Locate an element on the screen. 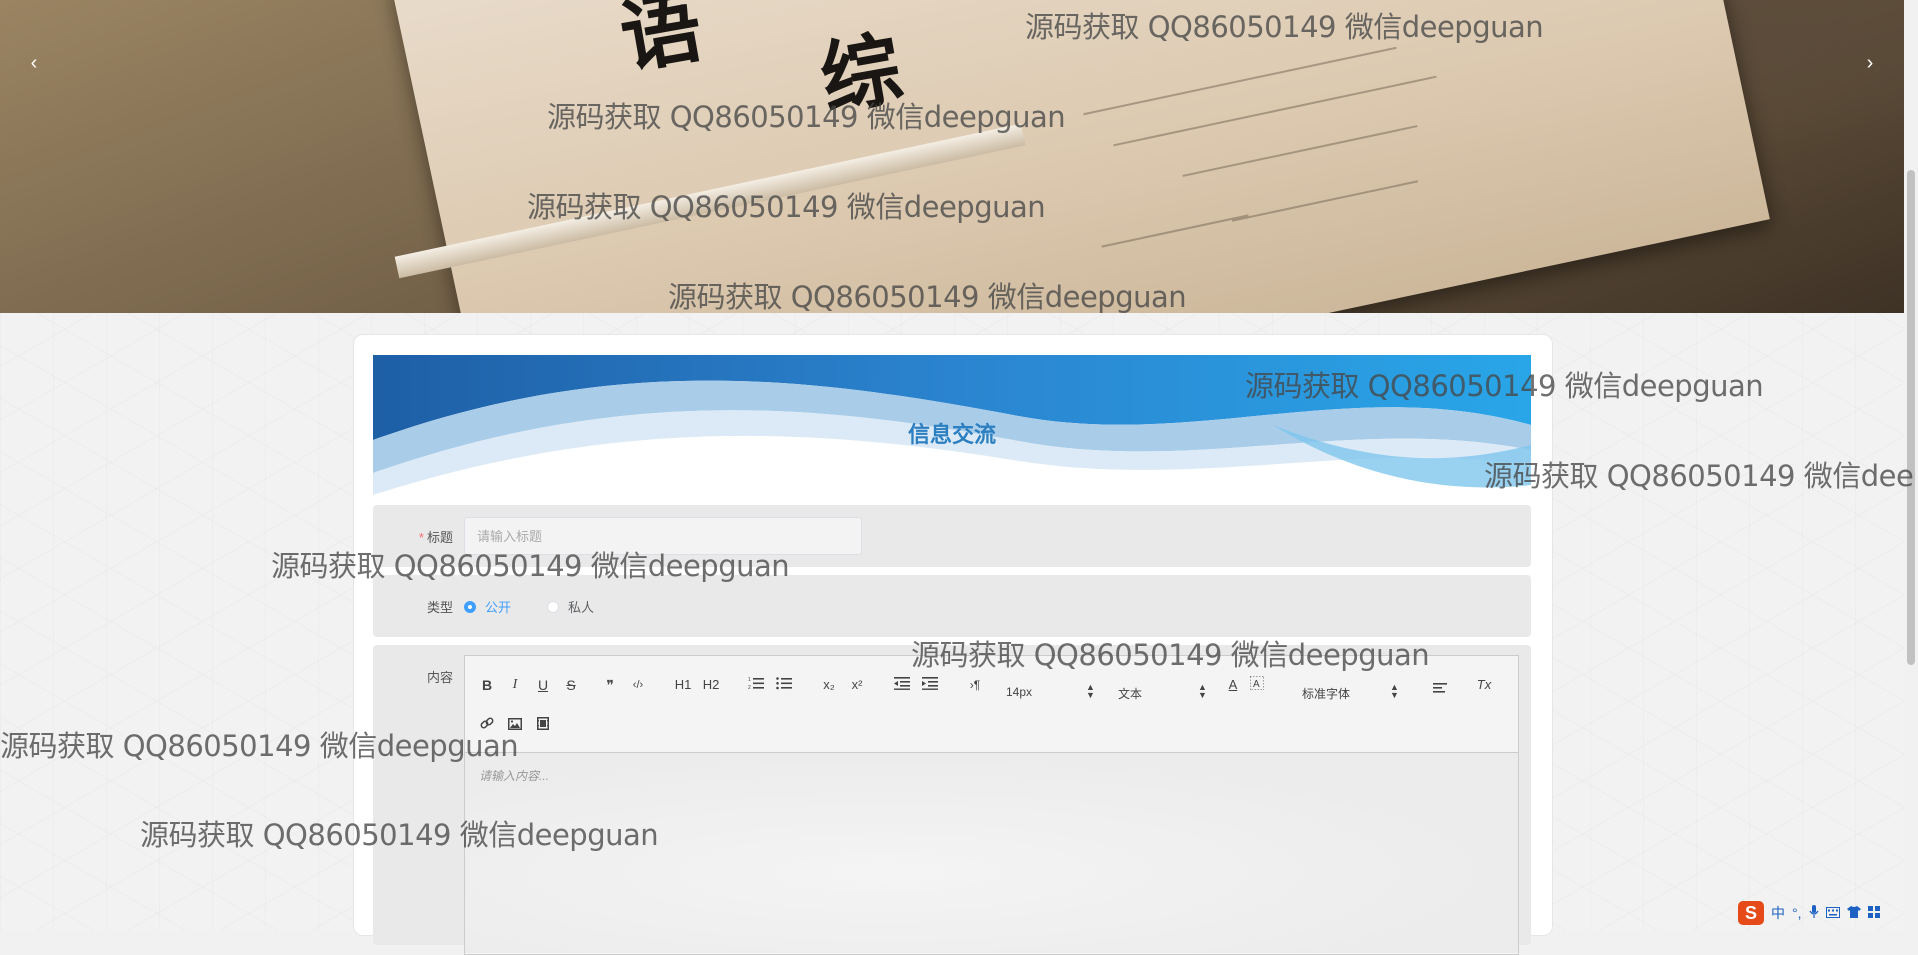 The image size is (1918, 955). subscript-button: x₂ is located at coordinates (829, 685).